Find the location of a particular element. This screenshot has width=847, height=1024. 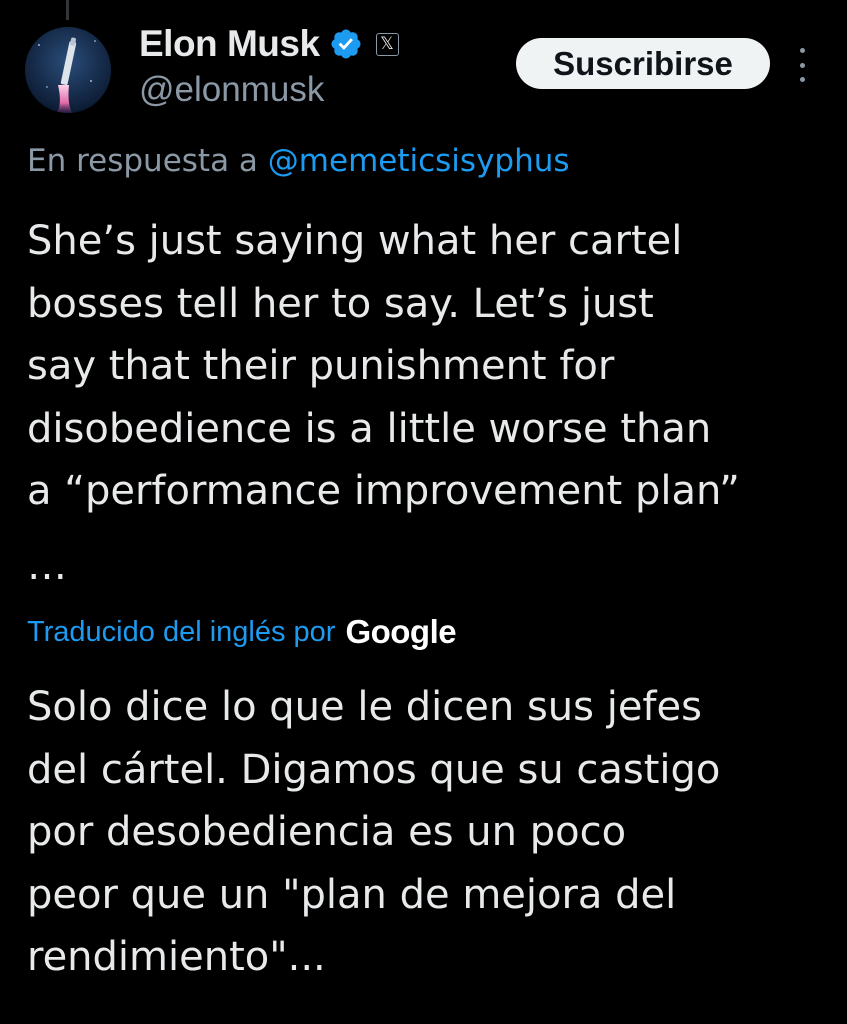

translation-attribution: Traducido del inglés por Google is located at coordinates (242, 632).